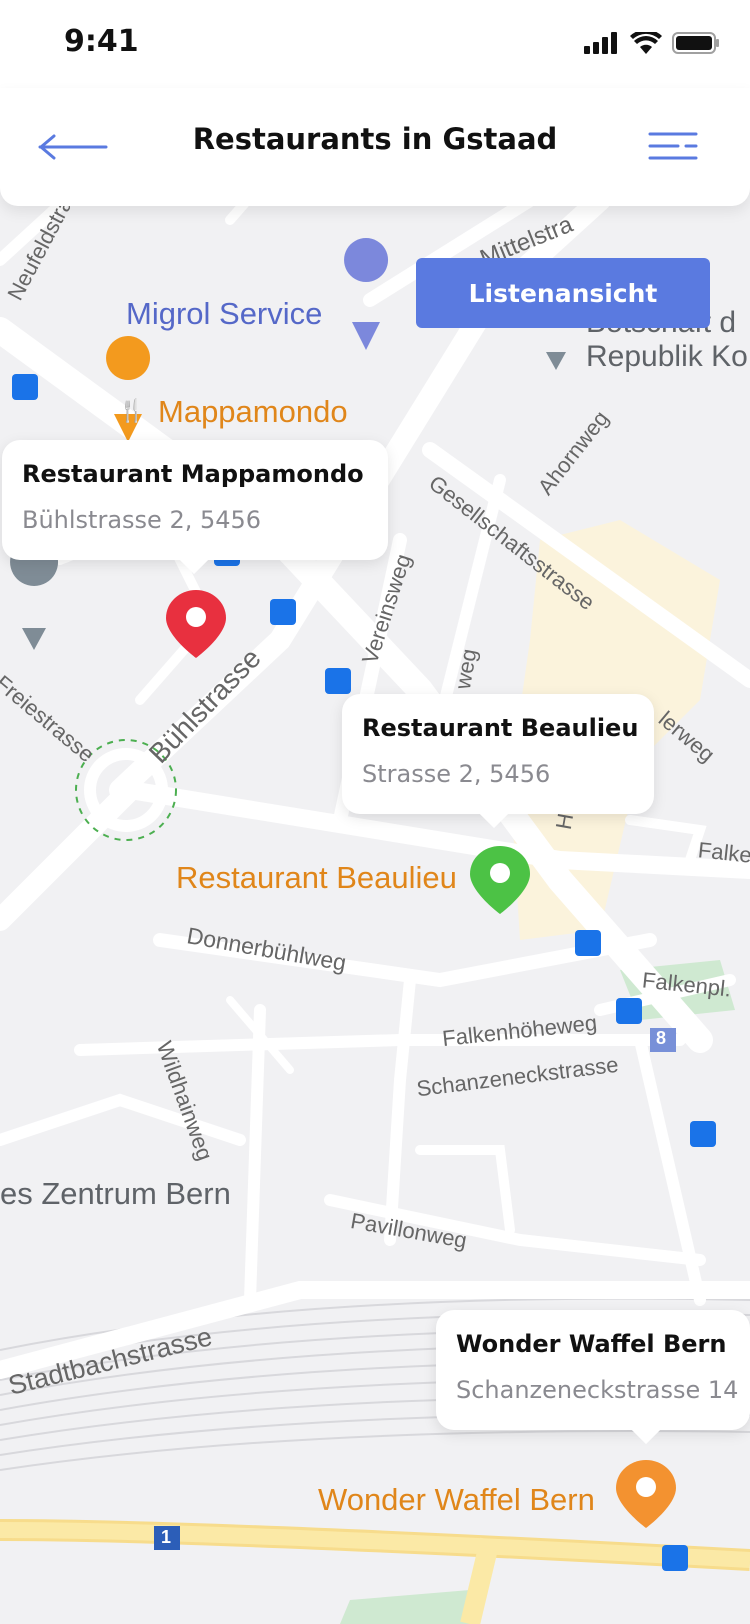 Image resolution: width=750 pixels, height=1624 pixels. What do you see at coordinates (591, 1344) in the screenshot?
I see `restaurant-name: Wonder Waffel Bern` at bounding box center [591, 1344].